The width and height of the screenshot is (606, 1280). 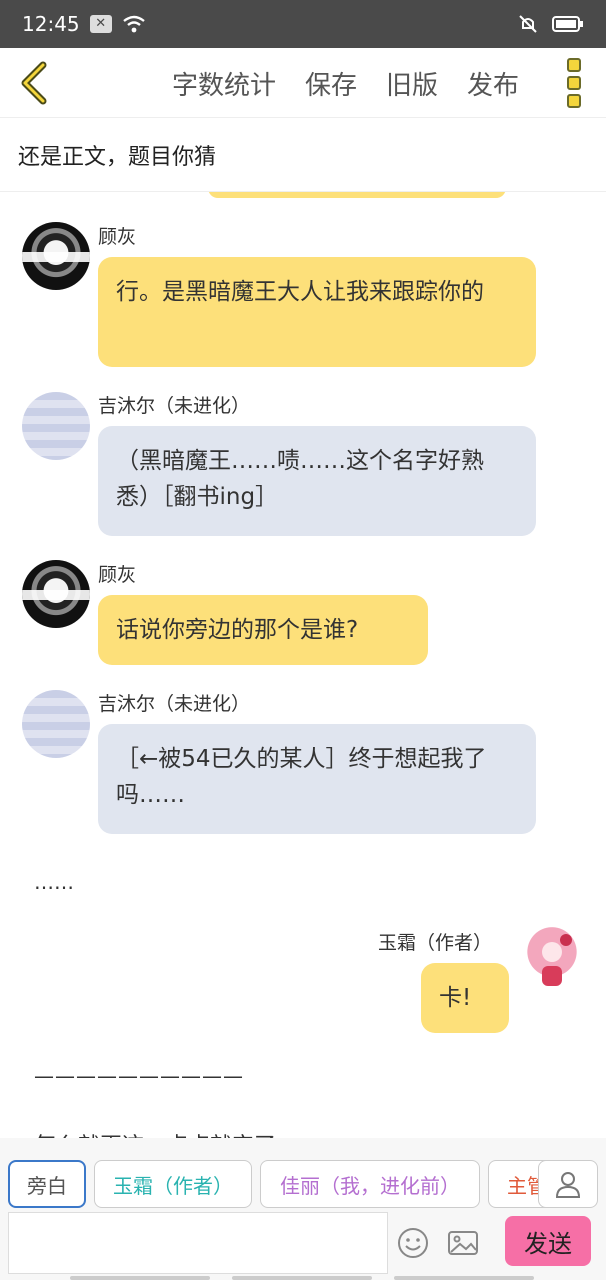 I want to click on sender-name: 玉霜（作者）, so click(x=435, y=943).